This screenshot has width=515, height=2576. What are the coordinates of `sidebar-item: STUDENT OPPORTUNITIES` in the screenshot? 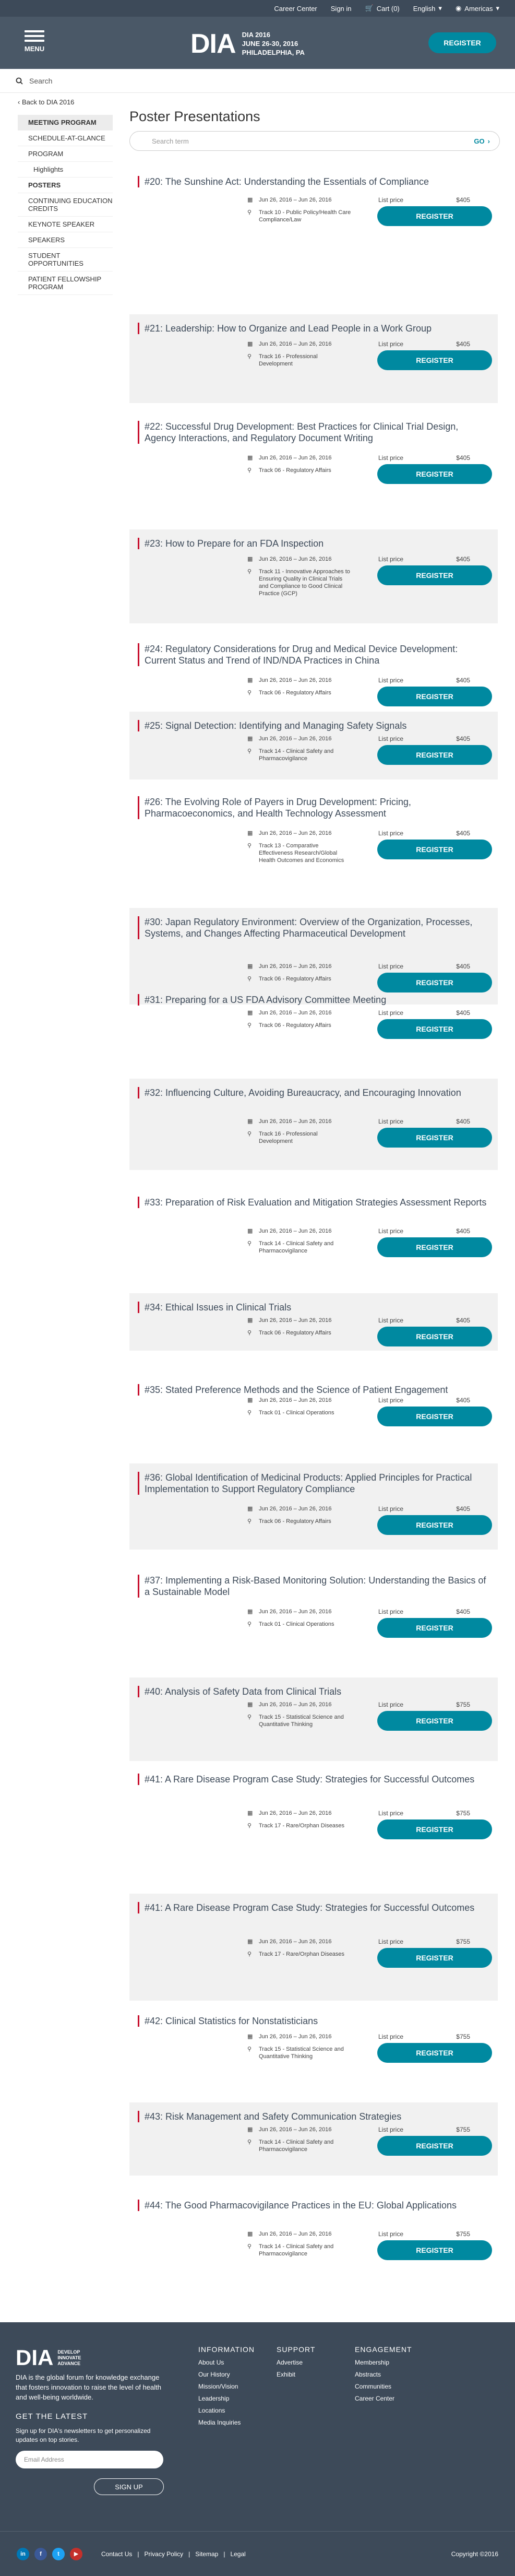 It's located at (65, 259).